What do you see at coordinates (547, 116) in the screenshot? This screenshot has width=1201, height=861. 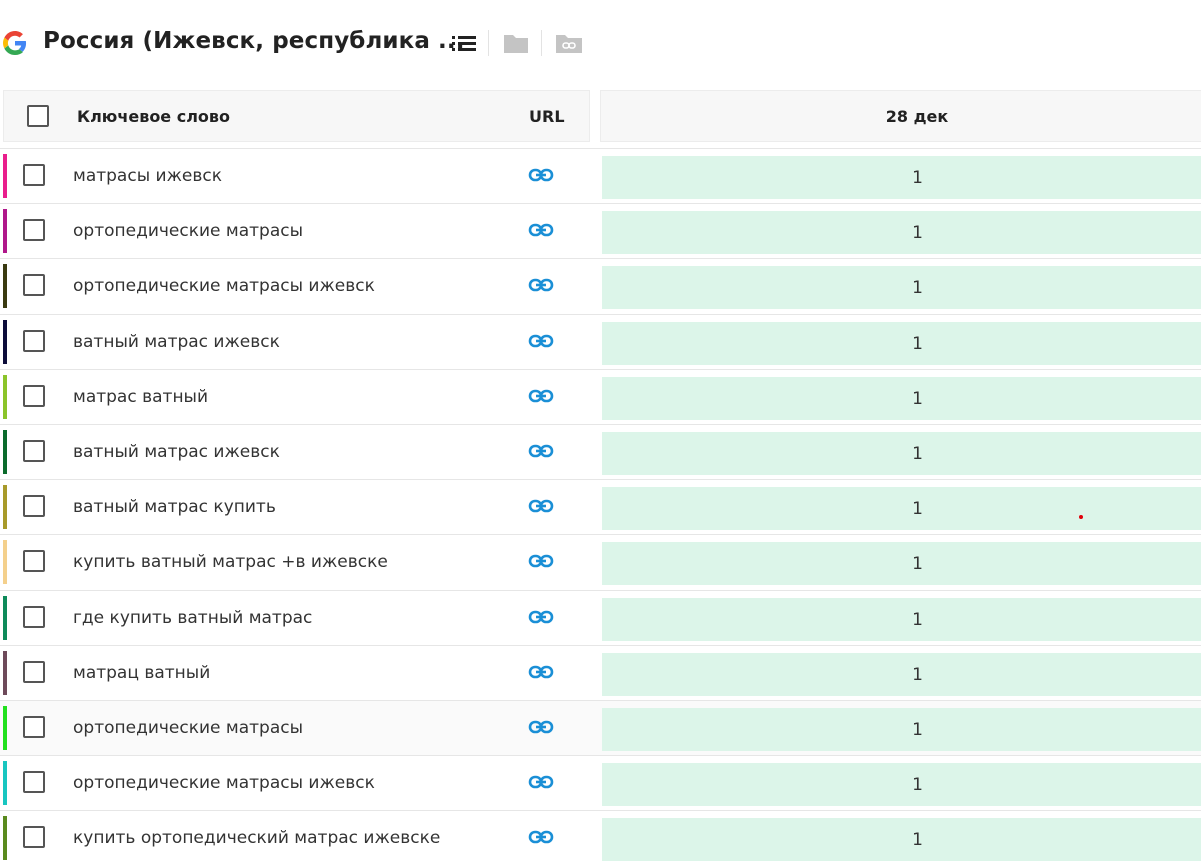 I see `column-header-url: URL` at bounding box center [547, 116].